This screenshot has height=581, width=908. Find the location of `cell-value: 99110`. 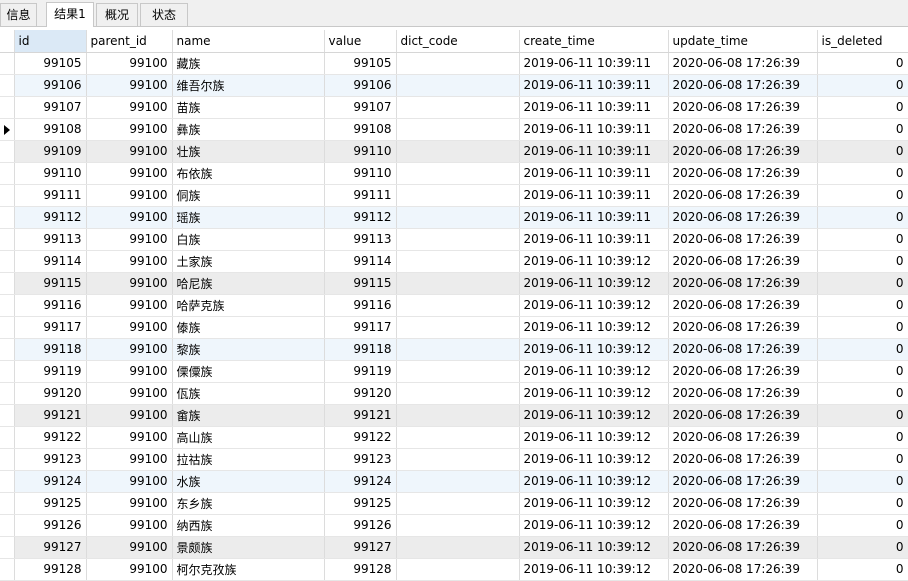

cell-value: 99110 is located at coordinates (360, 151).